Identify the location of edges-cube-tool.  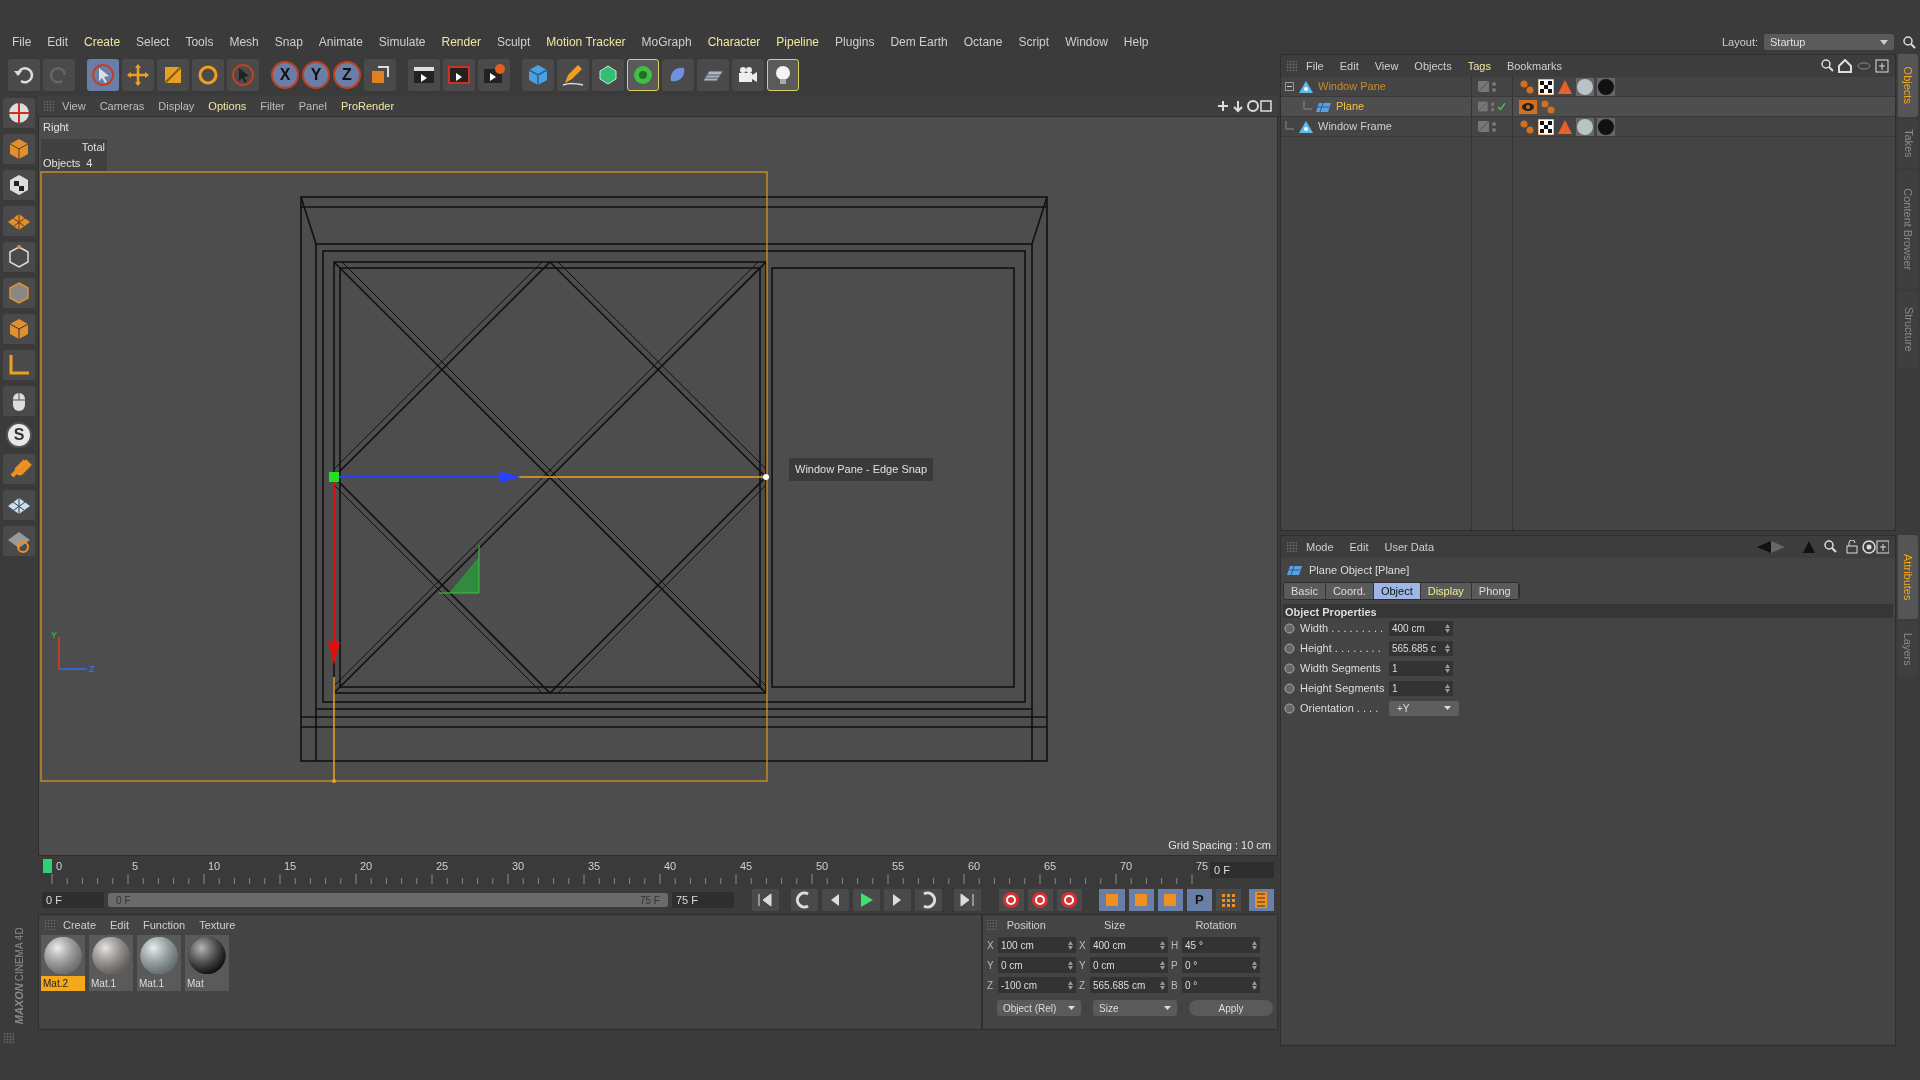
(19, 293).